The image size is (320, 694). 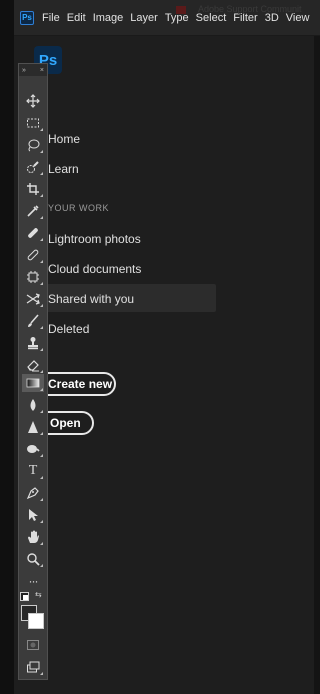 What do you see at coordinates (317, 365) in the screenshot?
I see `right-window-edge` at bounding box center [317, 365].